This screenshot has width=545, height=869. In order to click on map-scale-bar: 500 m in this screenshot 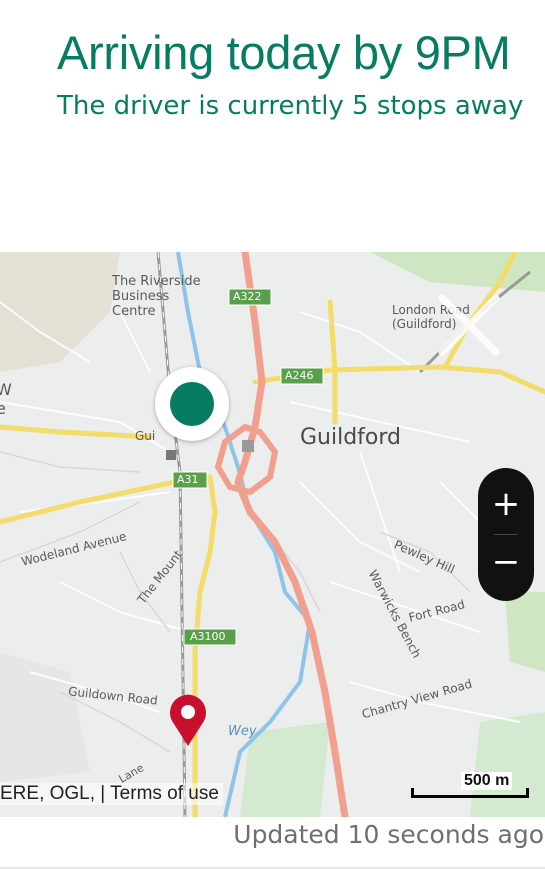, I will do `click(470, 785)`.